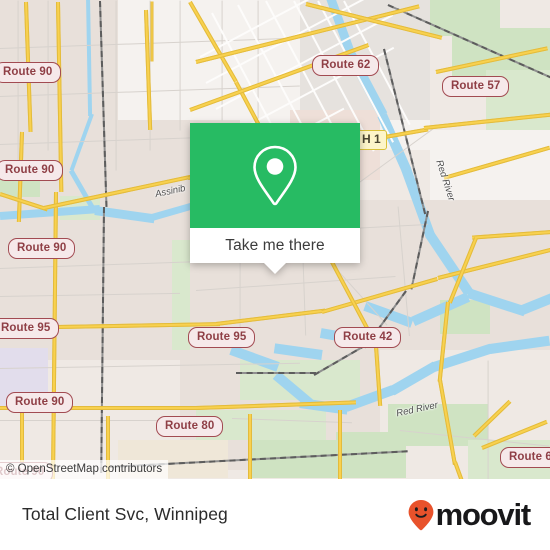 This screenshot has height=550, width=550. What do you see at coordinates (190, 426) in the screenshot?
I see `route-shield: Route 80` at bounding box center [190, 426].